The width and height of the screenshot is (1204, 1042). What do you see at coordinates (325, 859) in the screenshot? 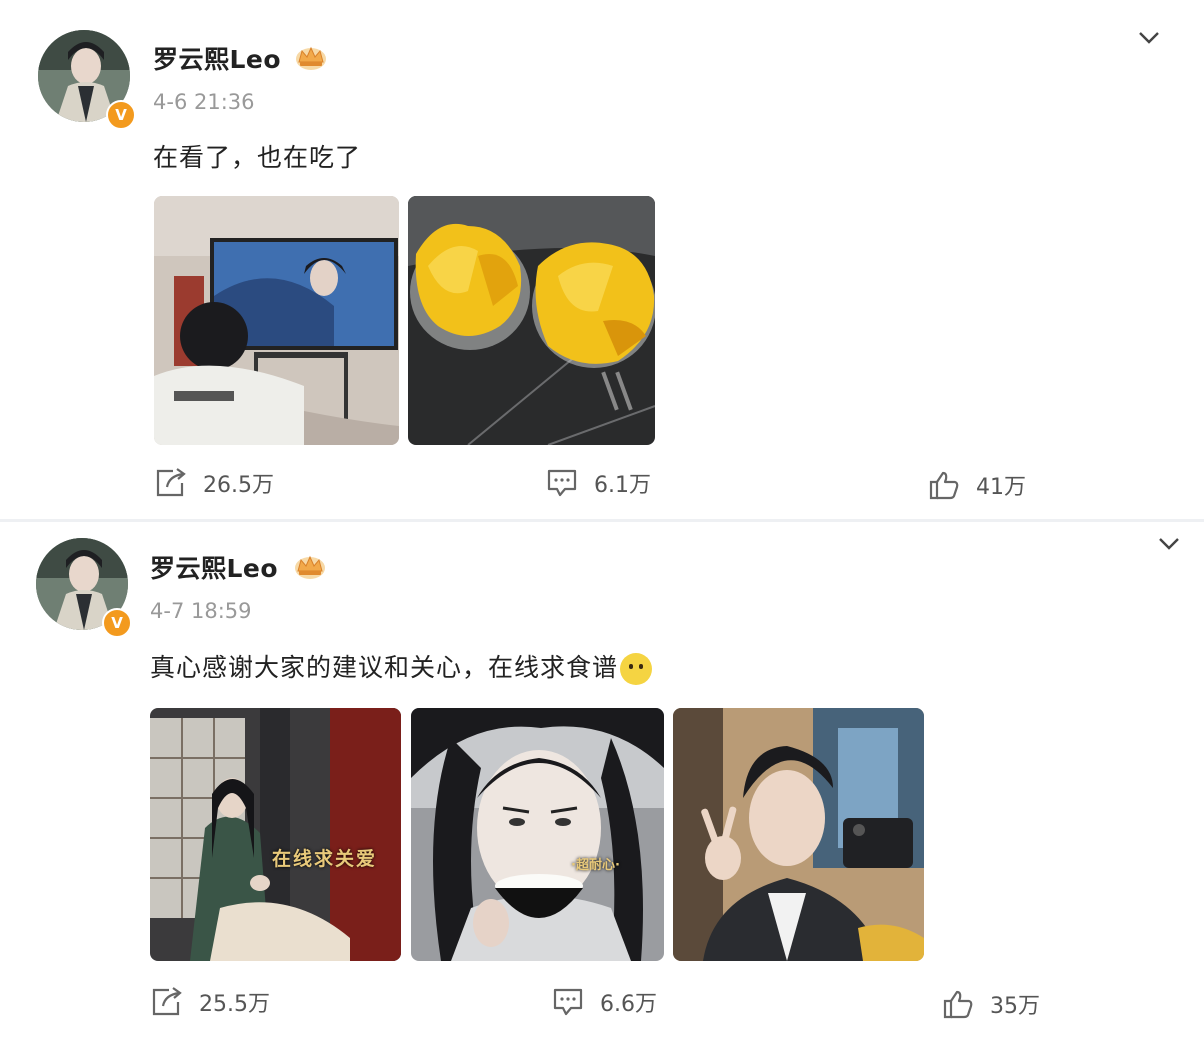
I see `image-overlay-caption: 在线求关爱` at bounding box center [325, 859].